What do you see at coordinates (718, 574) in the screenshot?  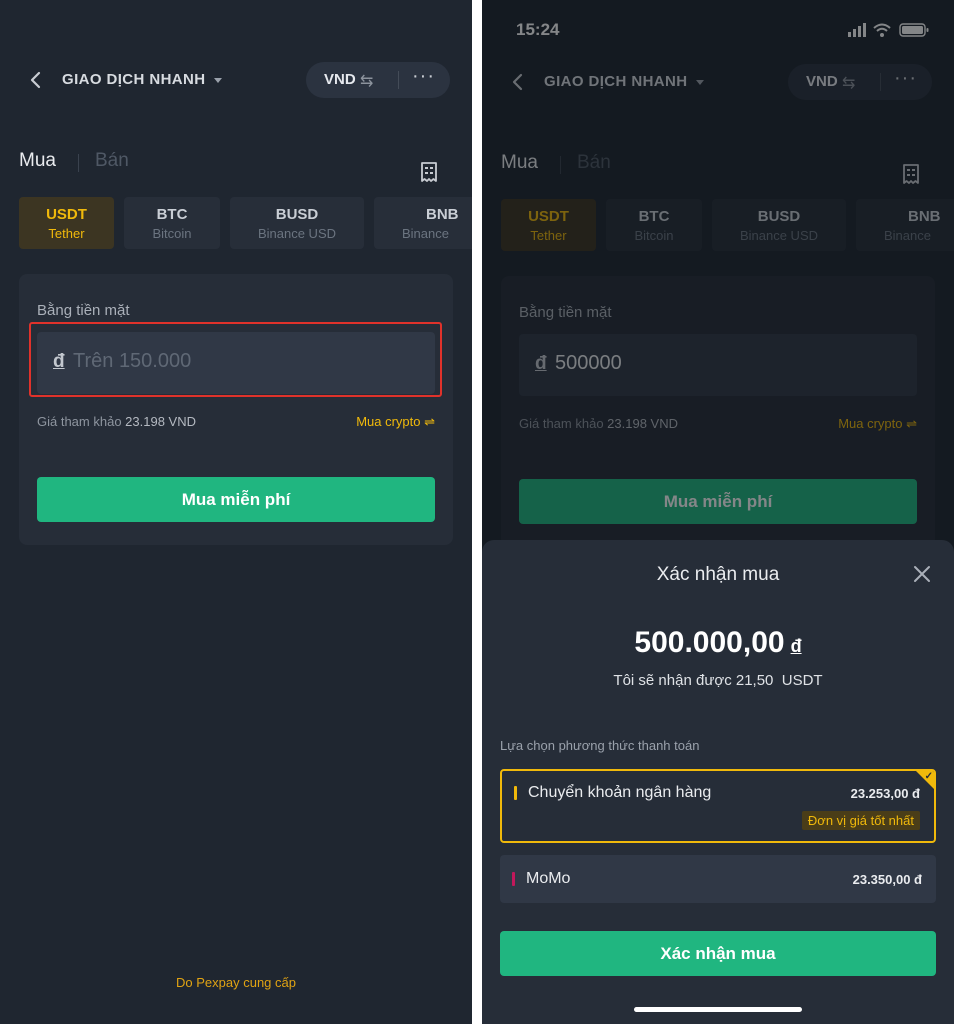 I see `sheet-title: Xác nhận mua` at bounding box center [718, 574].